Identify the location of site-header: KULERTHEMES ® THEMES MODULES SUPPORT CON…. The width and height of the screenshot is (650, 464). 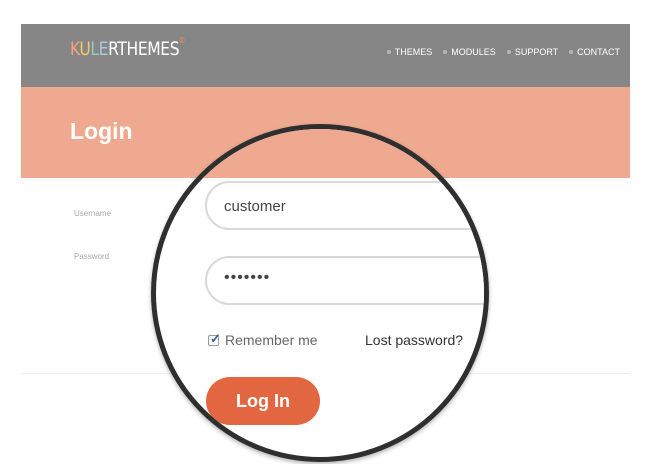
(325, 55).